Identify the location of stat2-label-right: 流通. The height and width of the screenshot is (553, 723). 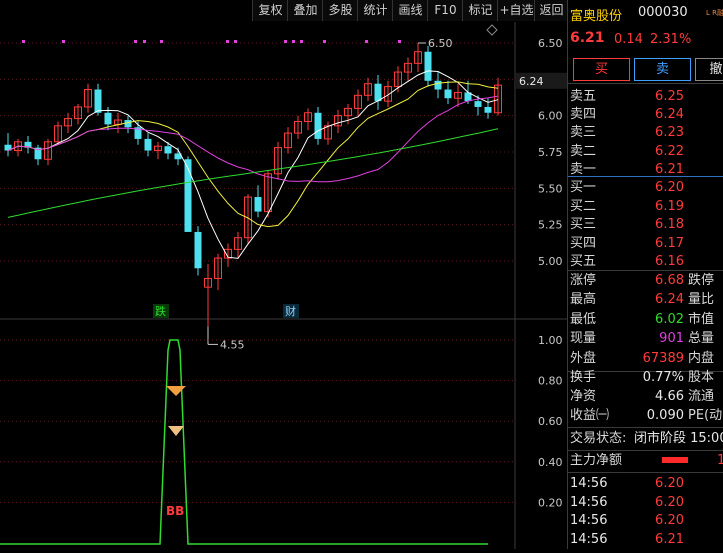
(701, 396).